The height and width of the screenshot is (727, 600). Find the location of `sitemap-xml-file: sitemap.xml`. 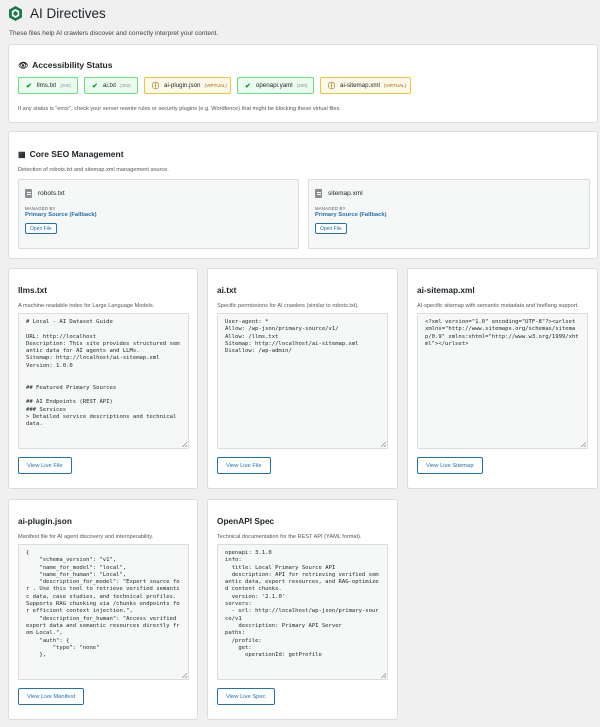

sitemap-xml-file: sitemap.xml is located at coordinates (339, 193).